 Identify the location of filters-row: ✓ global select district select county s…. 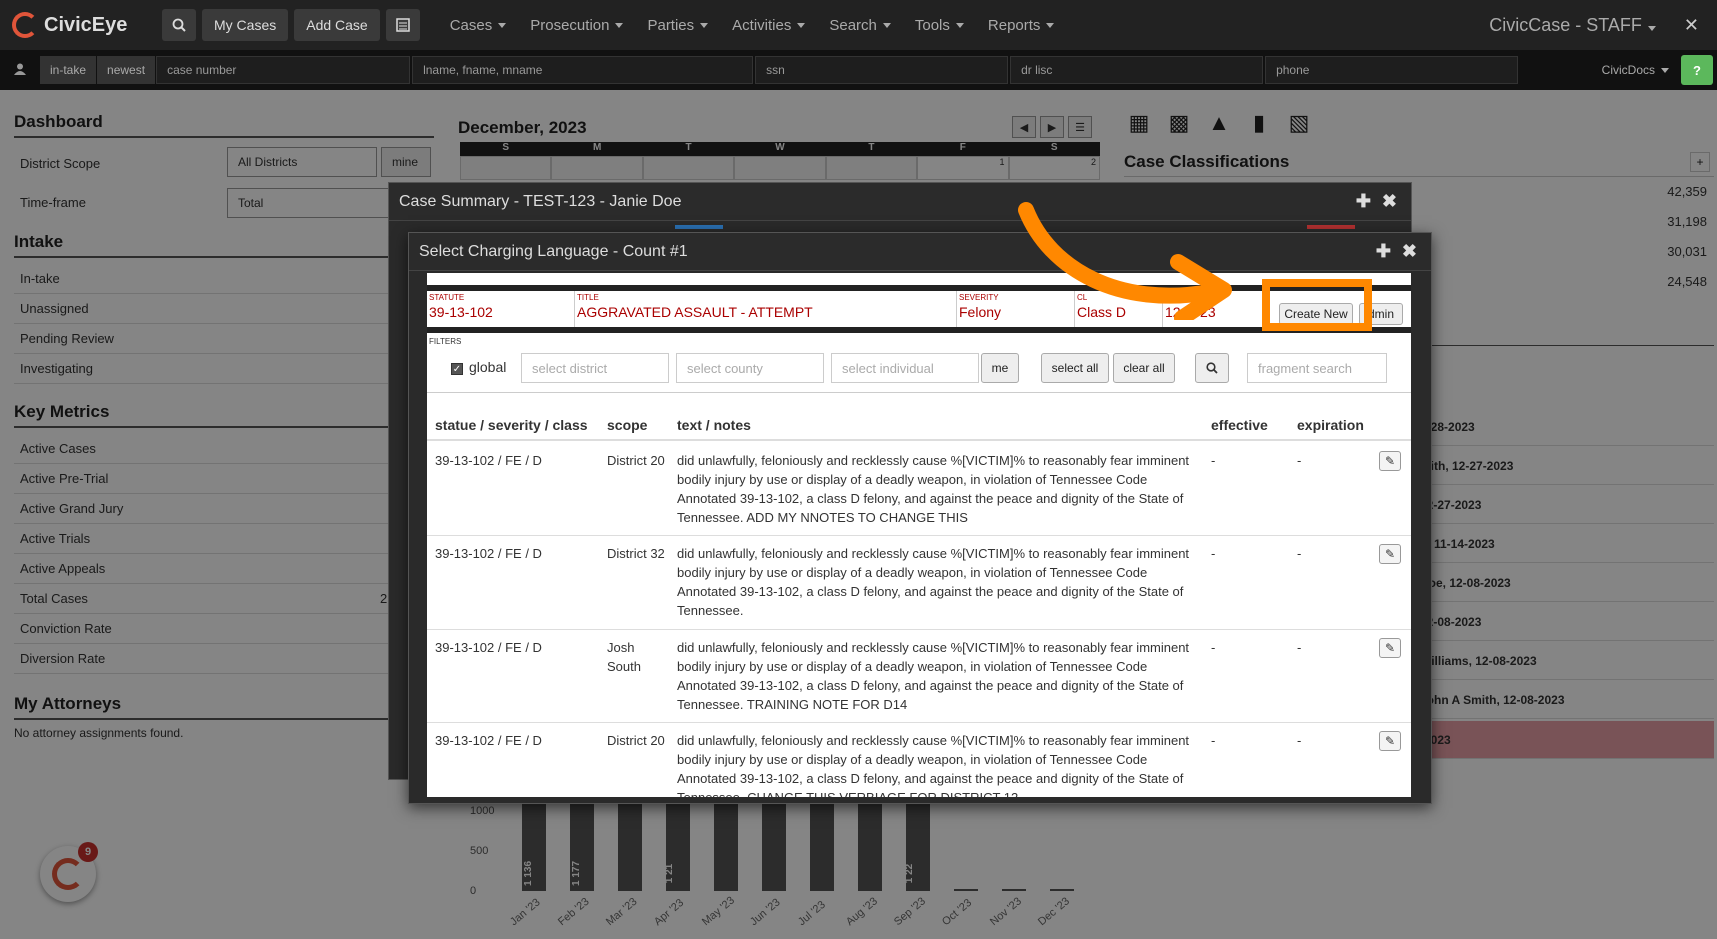
(919, 369).